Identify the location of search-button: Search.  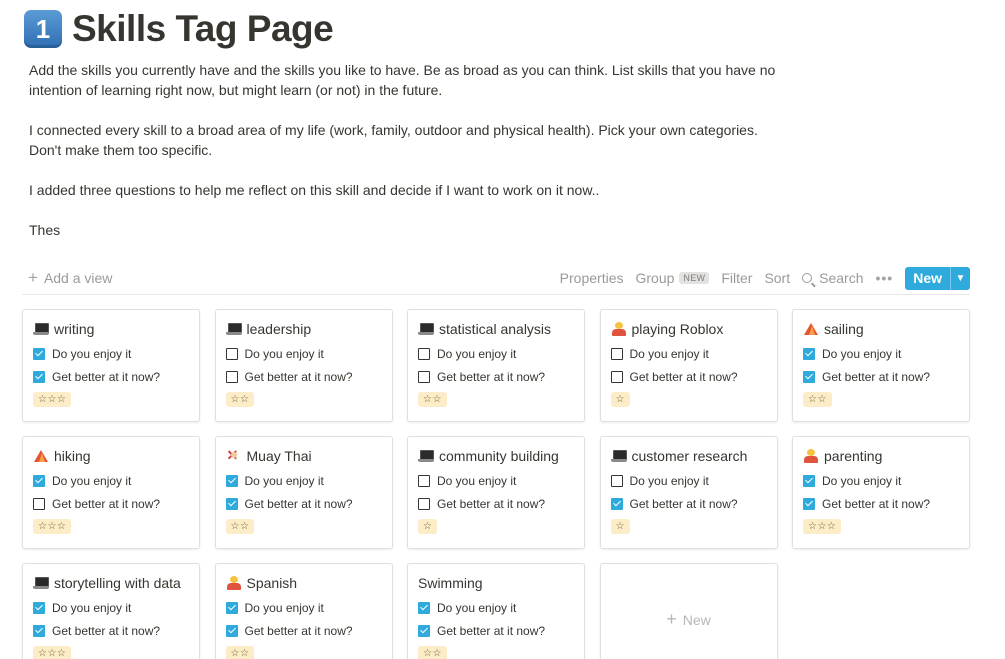
(832, 278).